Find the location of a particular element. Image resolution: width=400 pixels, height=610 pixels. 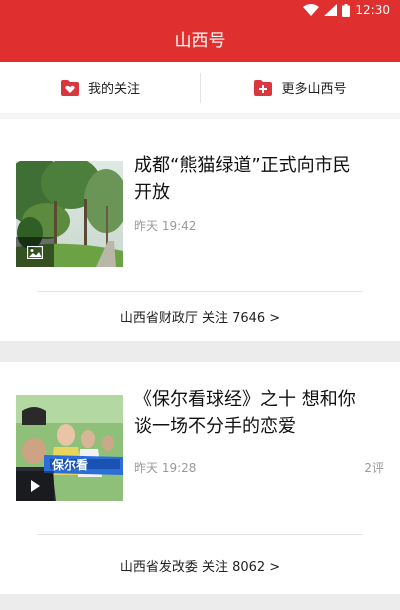

subnav-divider is located at coordinates (200, 88).